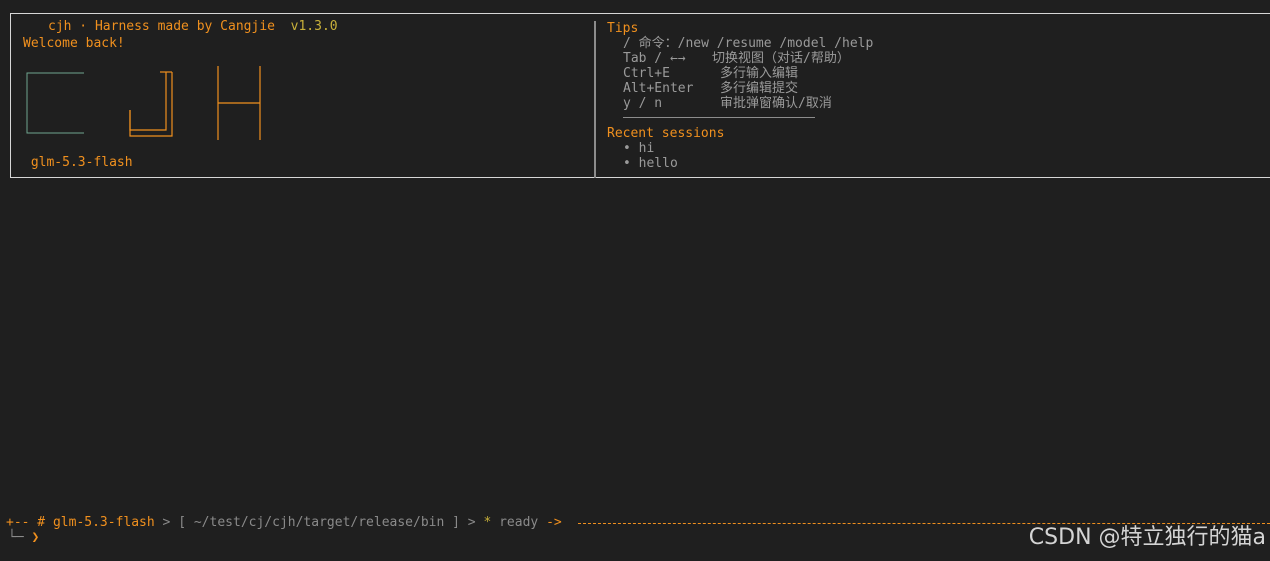 This screenshot has width=1270, height=561. I want to click on status-star-icon: *, so click(491, 522).